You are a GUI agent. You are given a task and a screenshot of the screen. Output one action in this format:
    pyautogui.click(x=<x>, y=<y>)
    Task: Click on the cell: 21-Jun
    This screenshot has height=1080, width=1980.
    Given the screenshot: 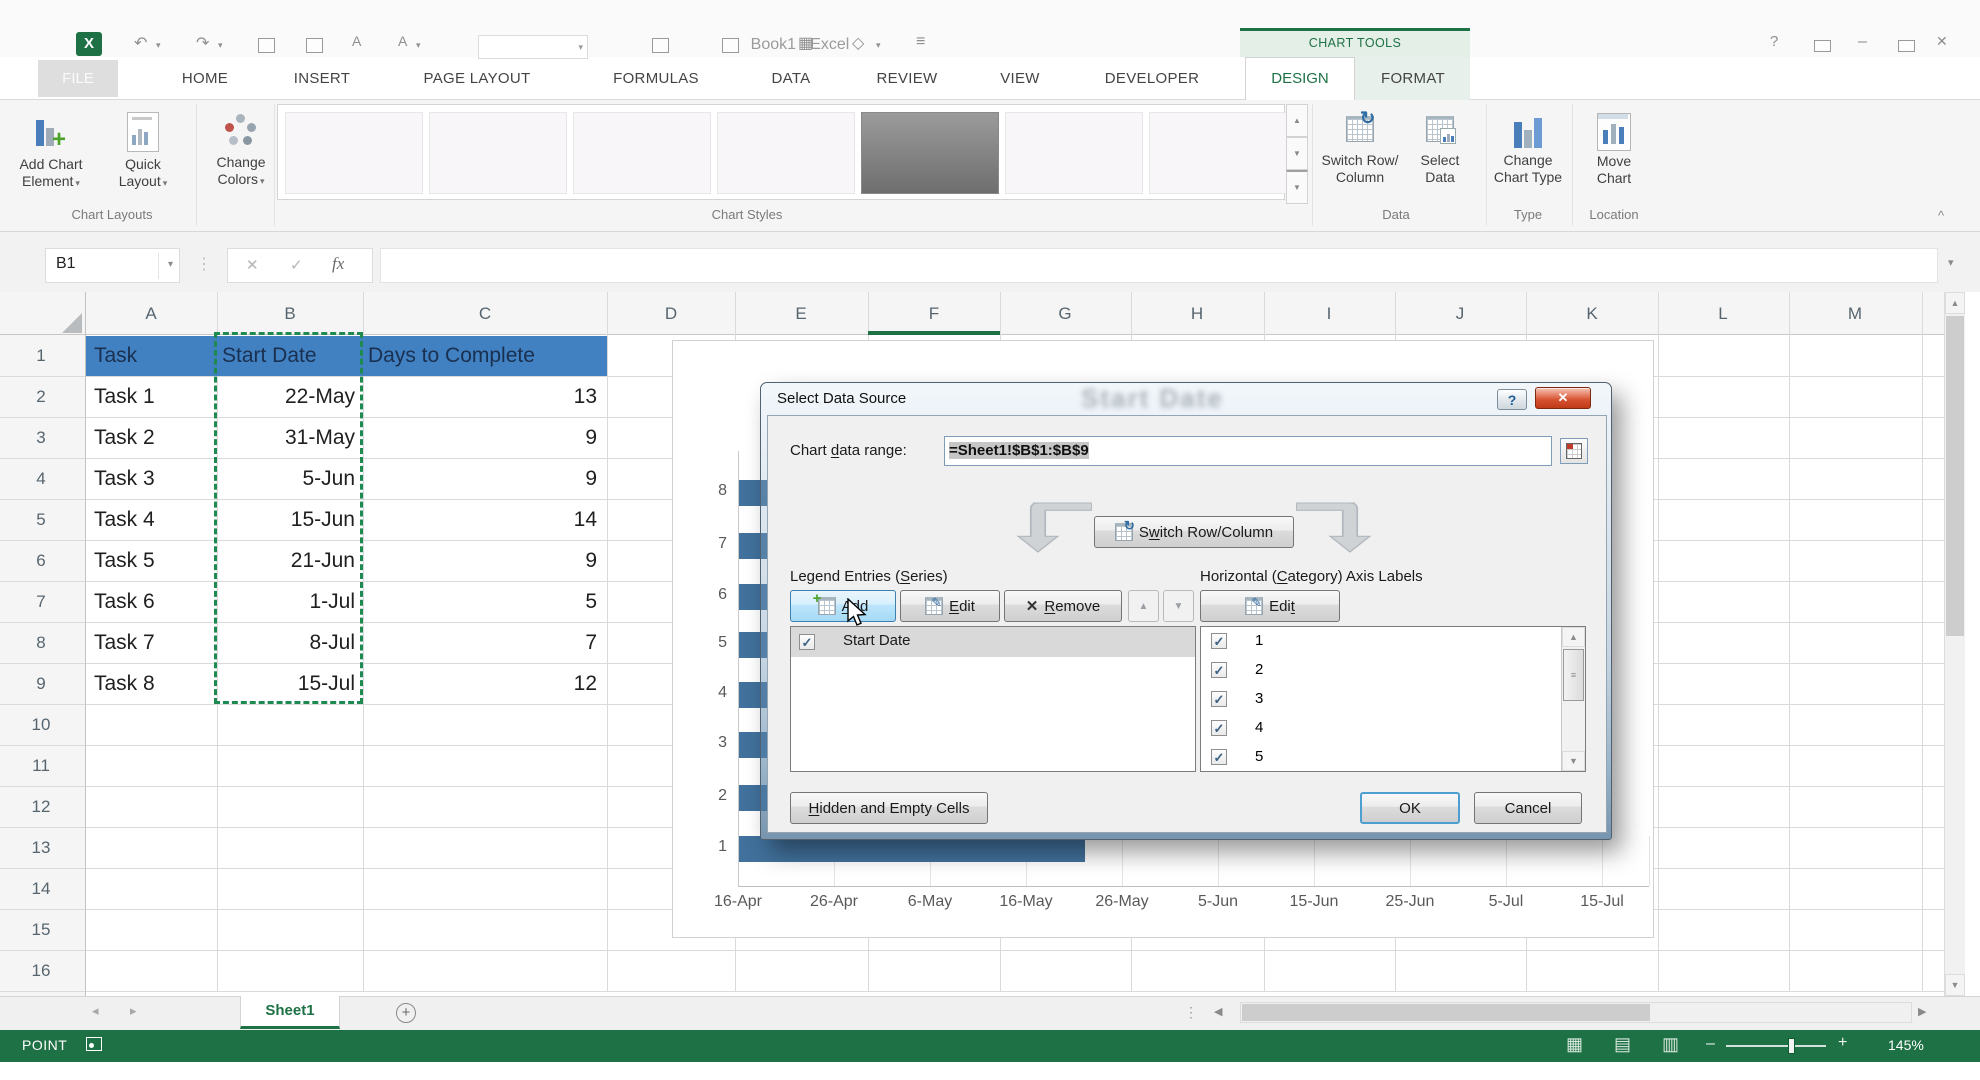 What is the action you would take?
    pyautogui.click(x=286, y=560)
    